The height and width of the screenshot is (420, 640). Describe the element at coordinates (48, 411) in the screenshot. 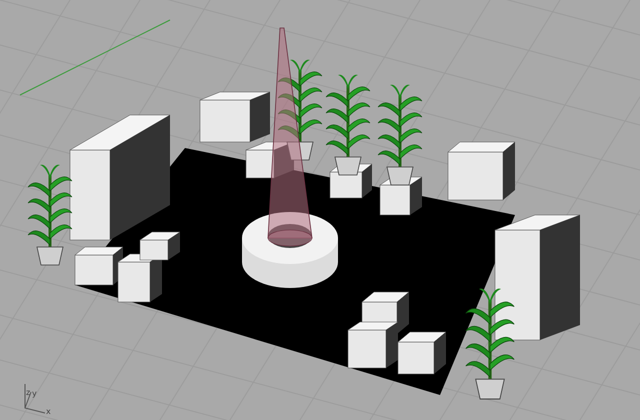

I see `axis-label: x` at that location.